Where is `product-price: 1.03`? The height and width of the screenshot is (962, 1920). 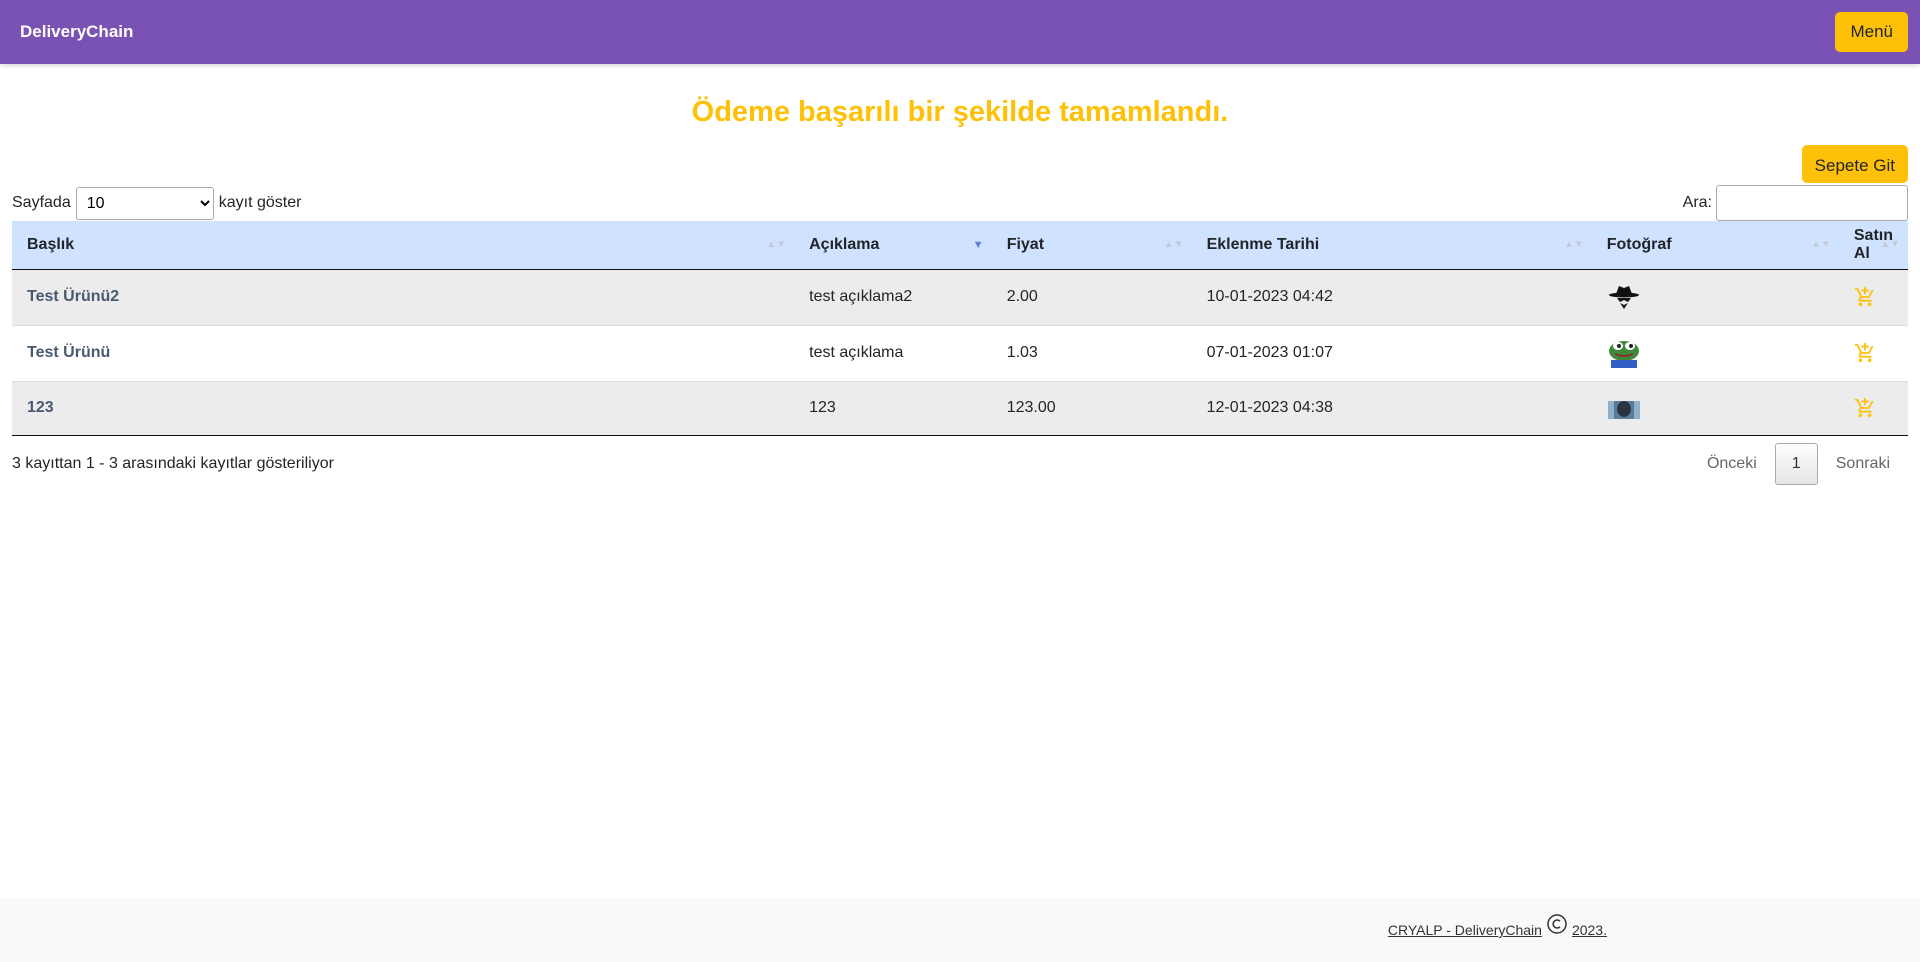
product-price: 1.03 is located at coordinates (1022, 352).